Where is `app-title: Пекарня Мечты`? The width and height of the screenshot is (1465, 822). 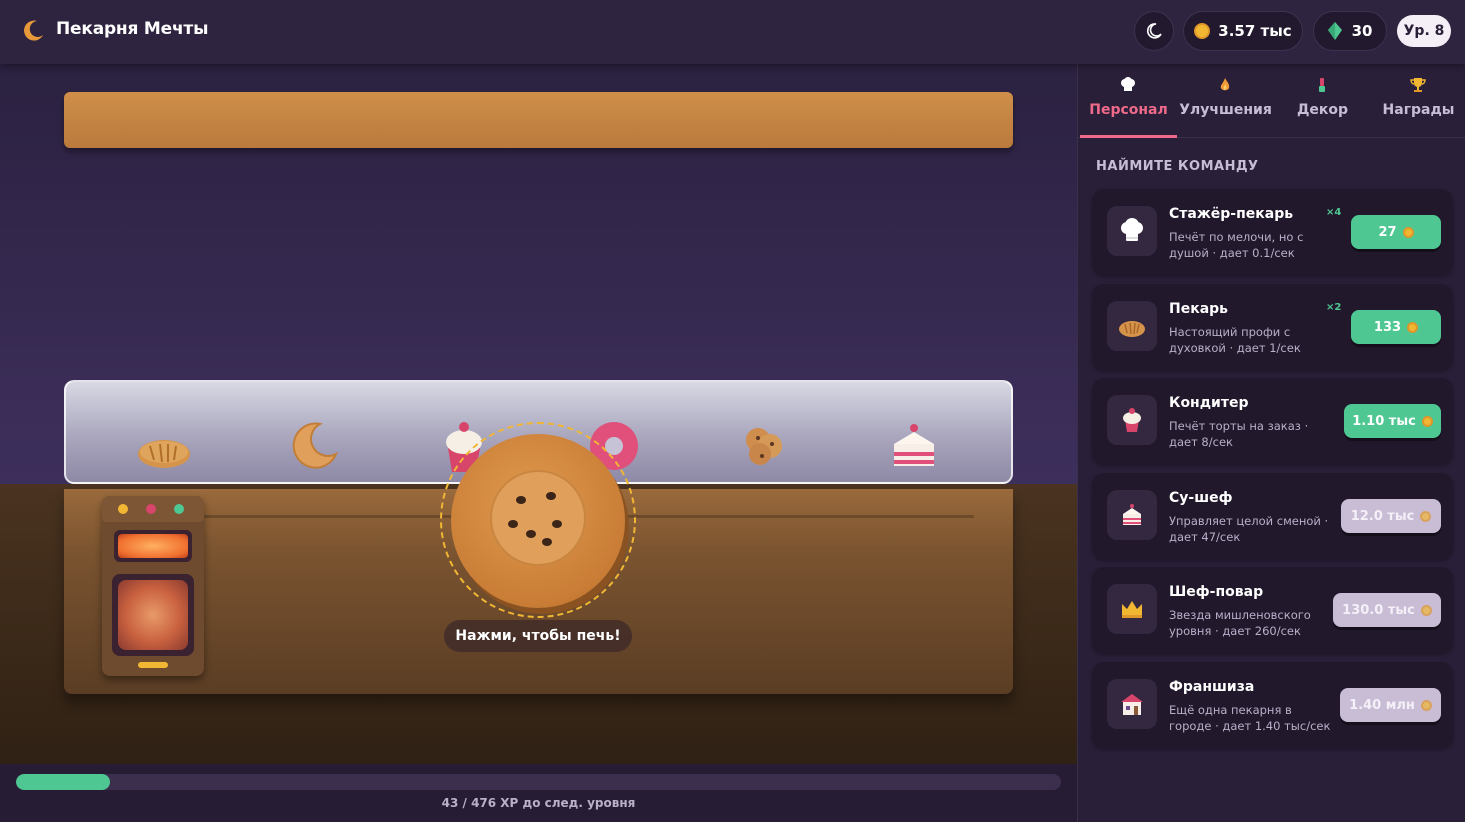
app-title: Пекарня Мечты is located at coordinates (132, 29).